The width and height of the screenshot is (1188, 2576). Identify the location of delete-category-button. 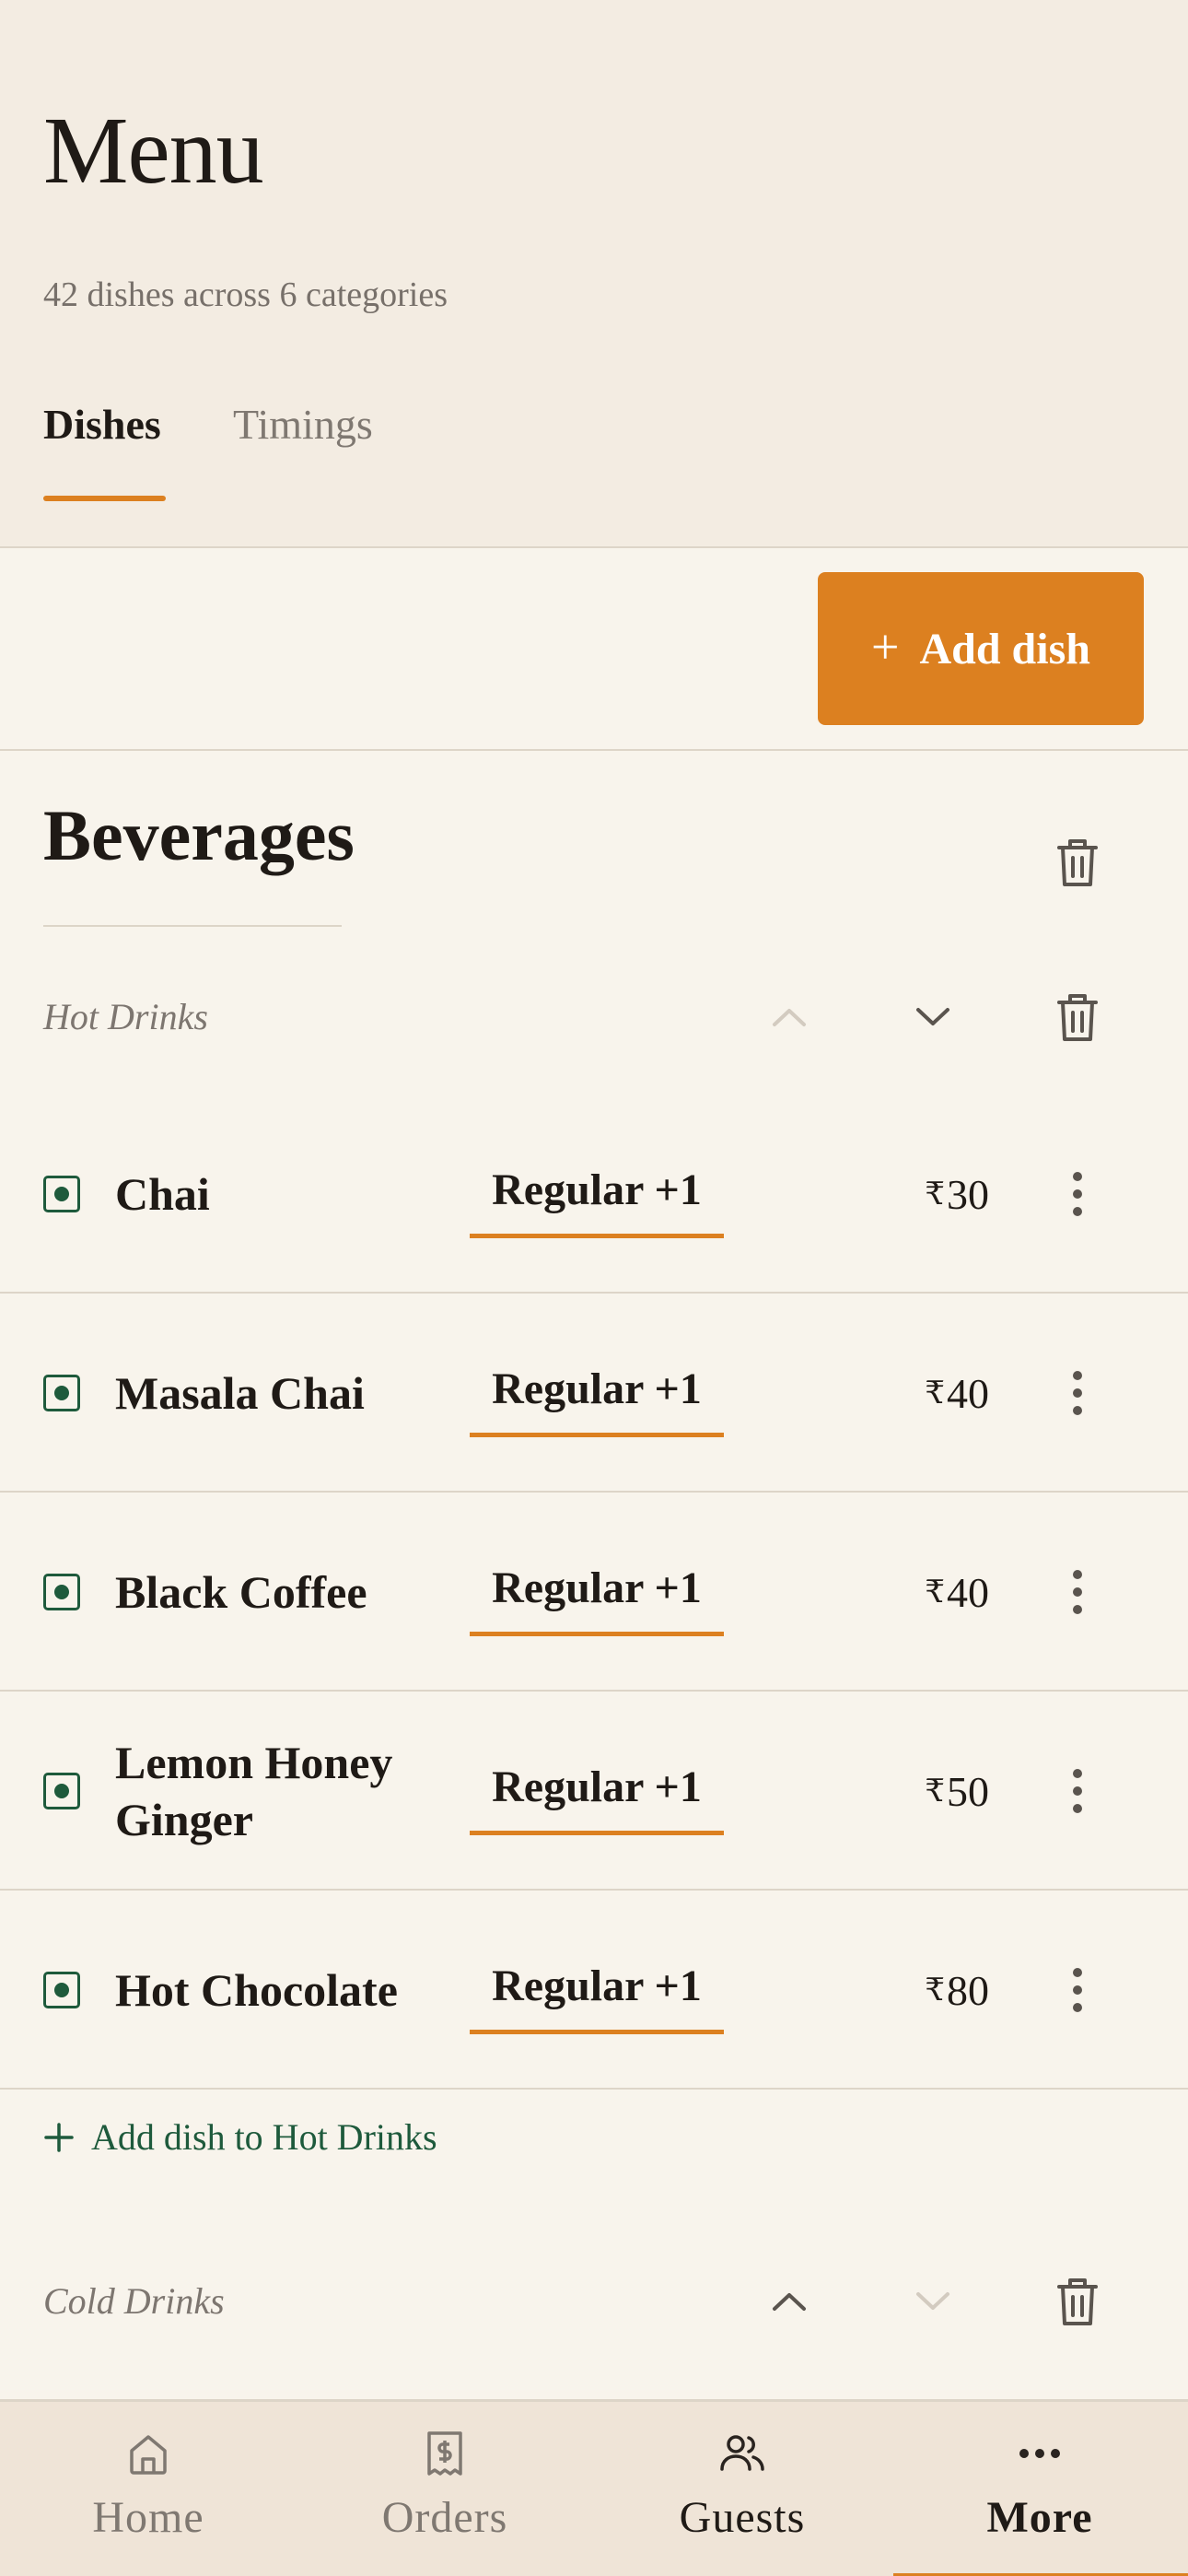
(1077, 862).